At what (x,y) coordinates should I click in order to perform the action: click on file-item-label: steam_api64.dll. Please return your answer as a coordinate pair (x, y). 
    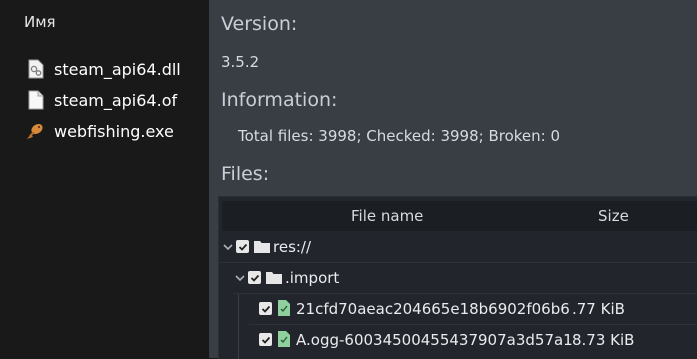
    Looking at the image, I should click on (117, 69).